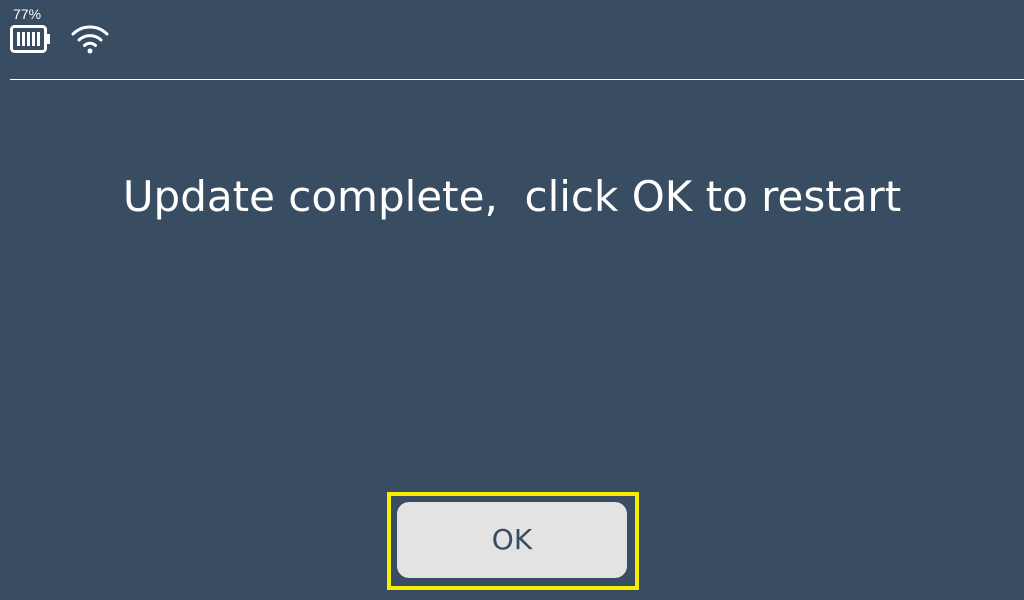 The image size is (1024, 600). Describe the element at coordinates (512, 196) in the screenshot. I see `update-message: Update complete, click OK to restart` at that location.